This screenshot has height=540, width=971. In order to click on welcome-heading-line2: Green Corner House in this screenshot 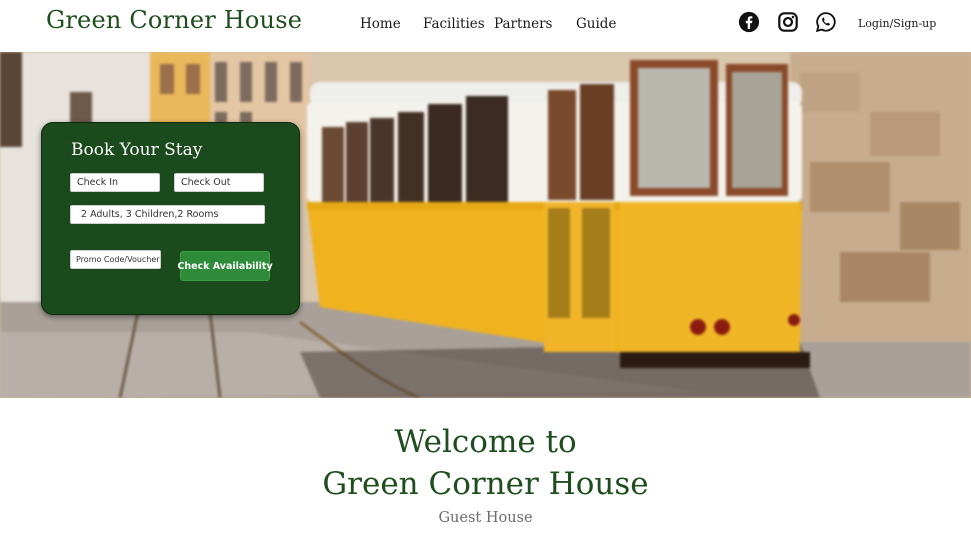, I will do `click(485, 484)`.